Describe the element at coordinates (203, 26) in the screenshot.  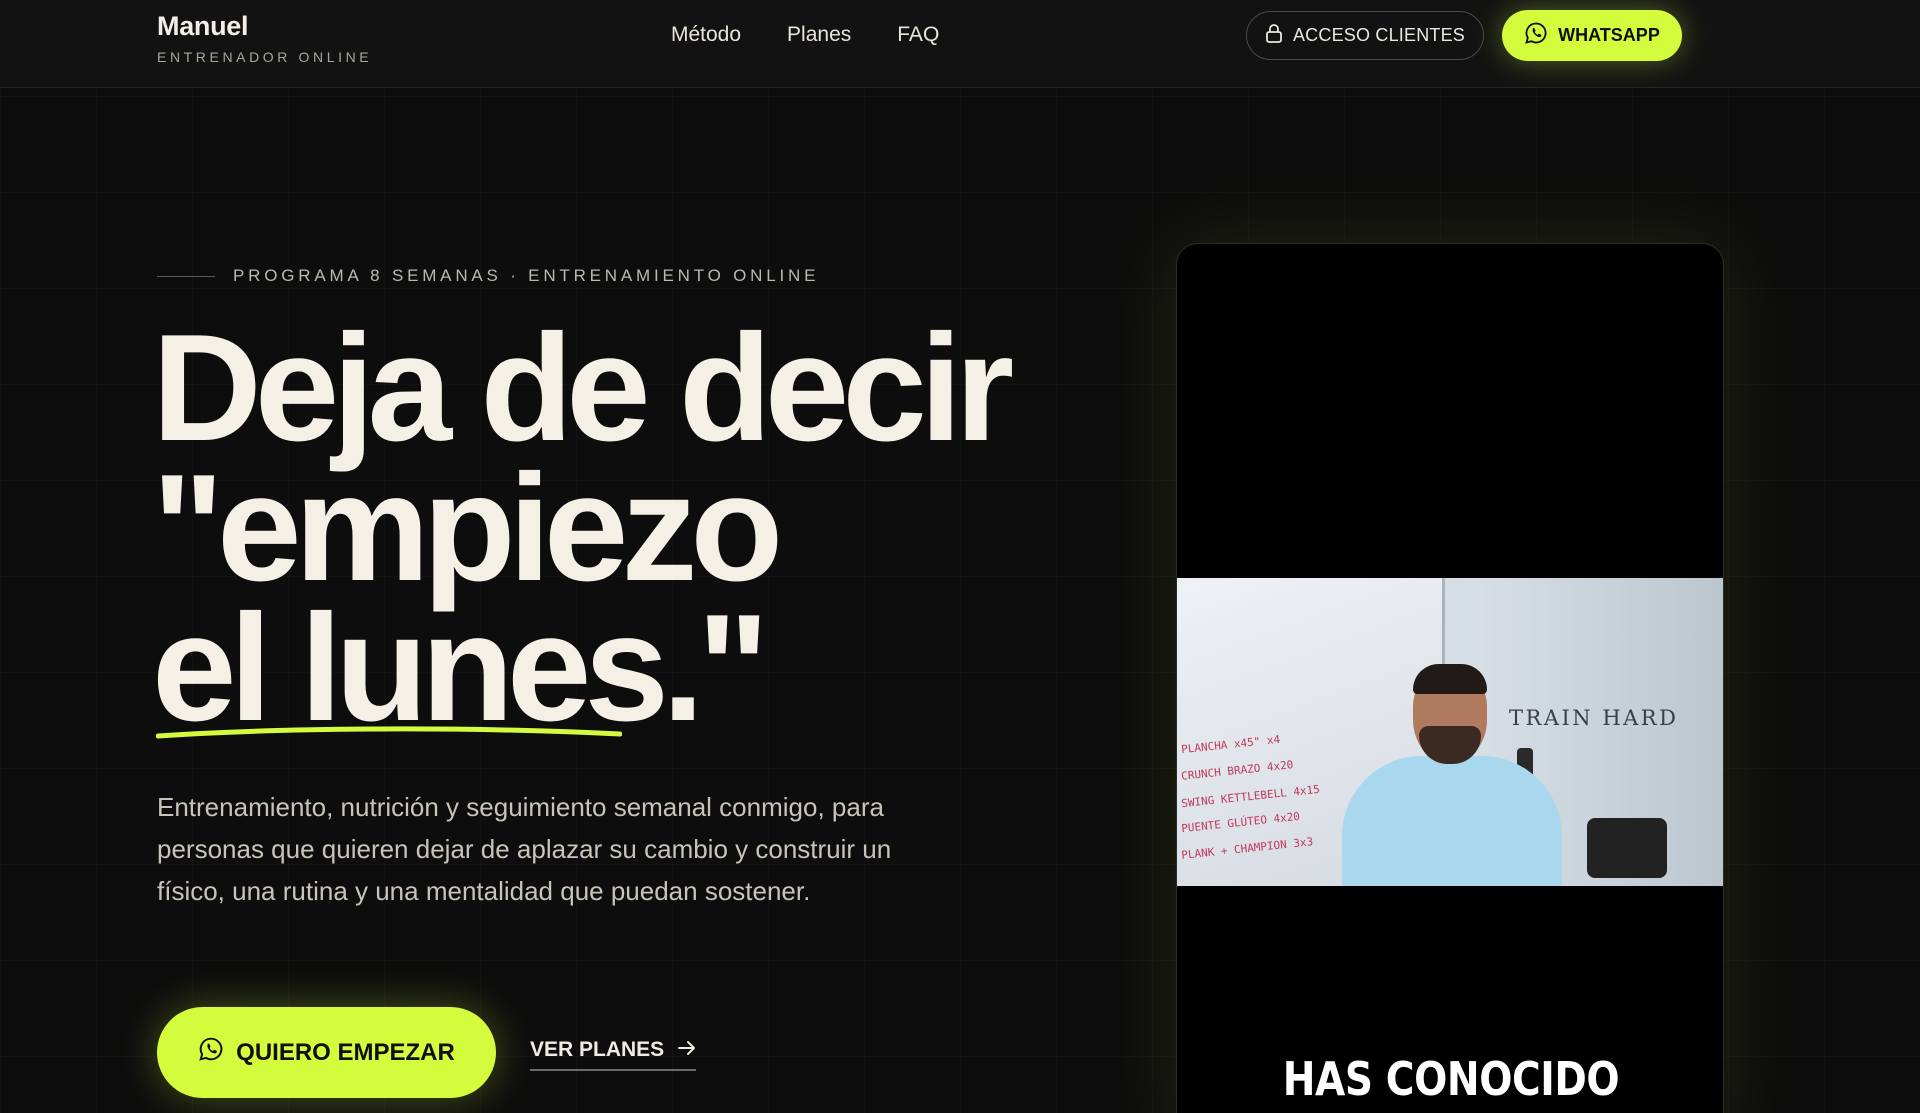
I see `brand-name: Manuel` at that location.